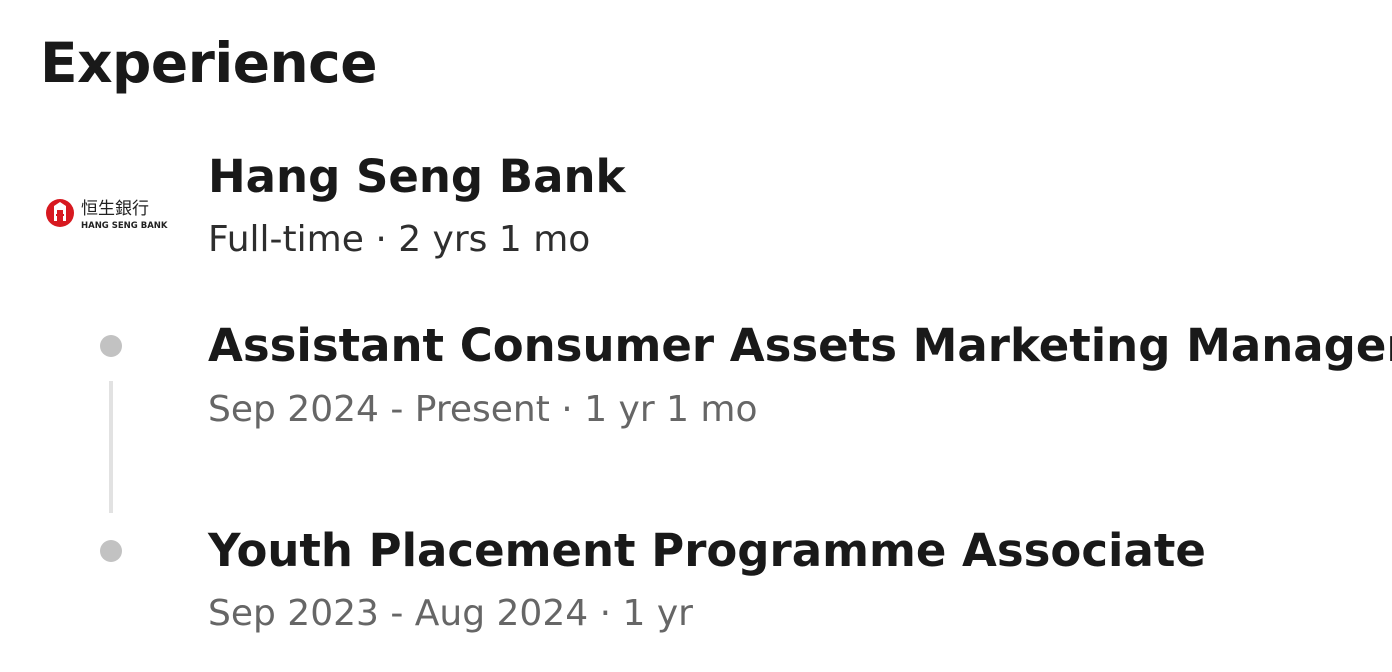 The width and height of the screenshot is (1392, 672). Describe the element at coordinates (707, 551) in the screenshot. I see `role-title: Youth Placement Programme Associate` at that location.